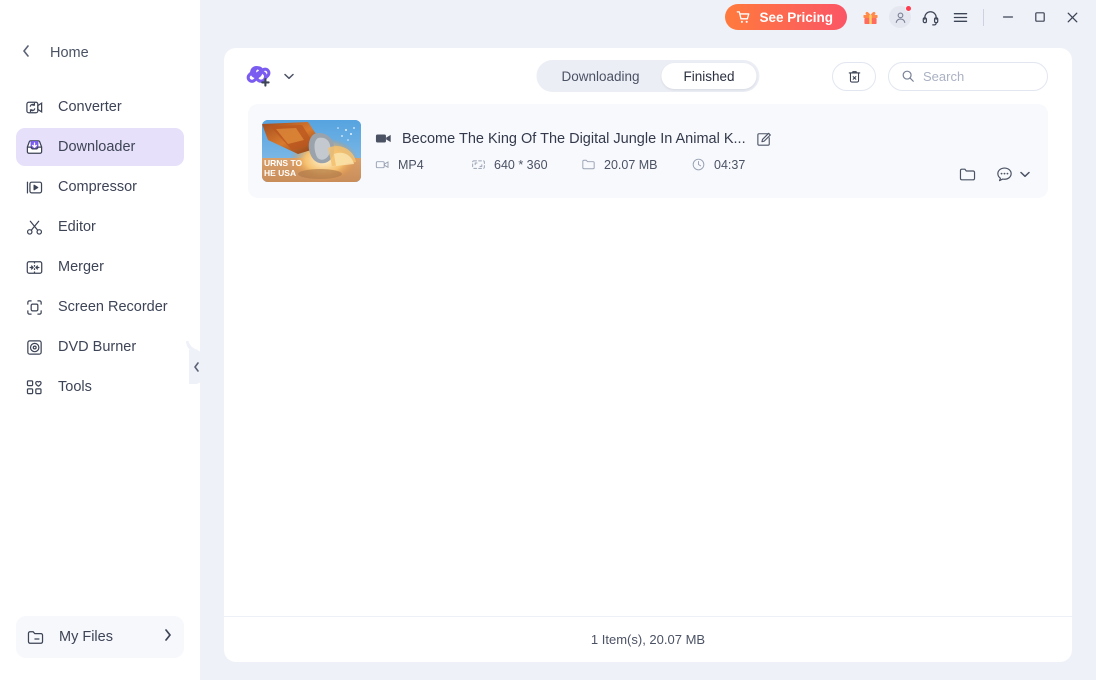  Describe the element at coordinates (34, 307) in the screenshot. I see `screen-recorder-icon` at that location.